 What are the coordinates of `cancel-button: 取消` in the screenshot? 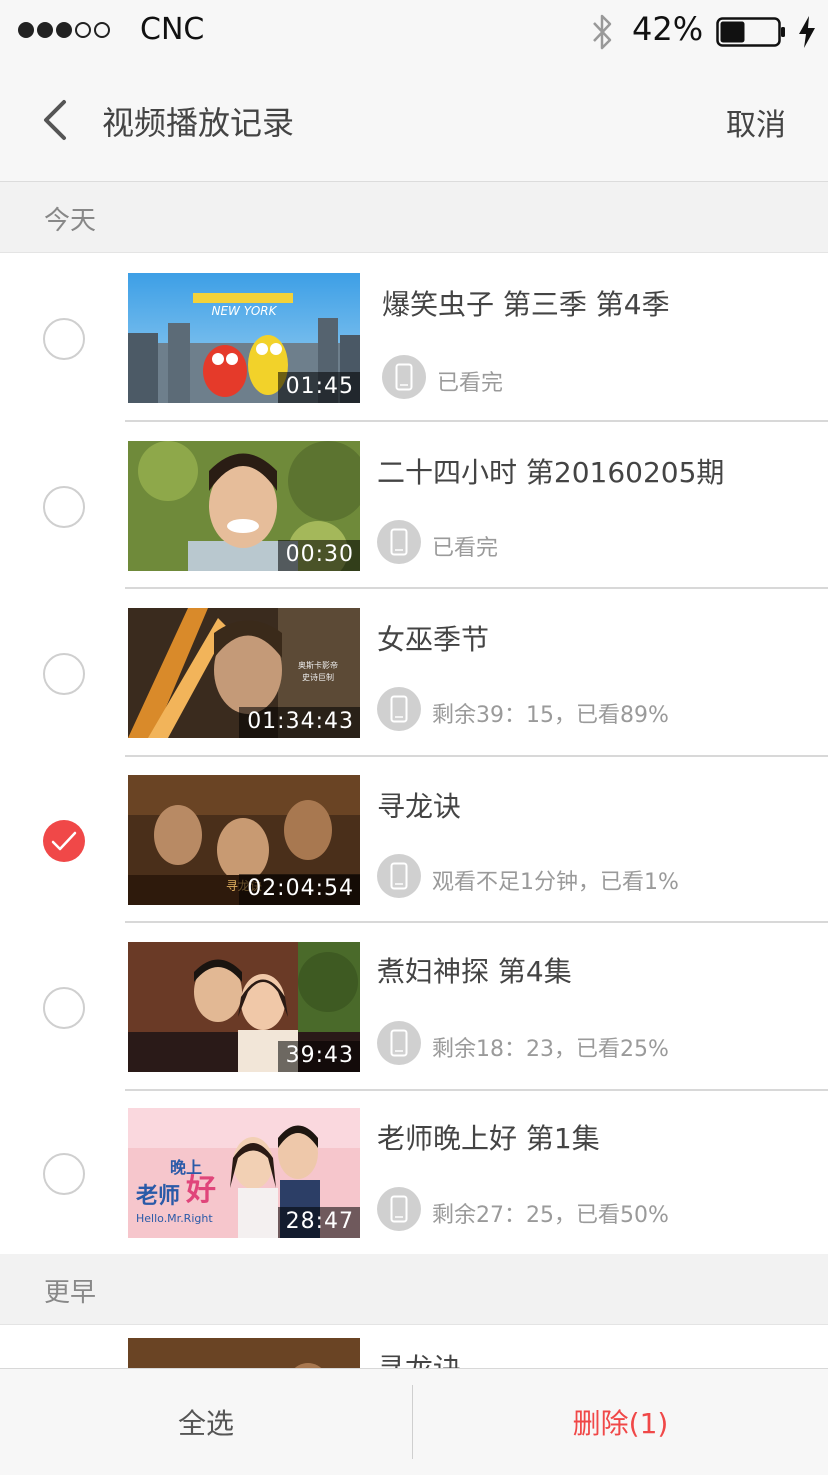 It's located at (756, 122).